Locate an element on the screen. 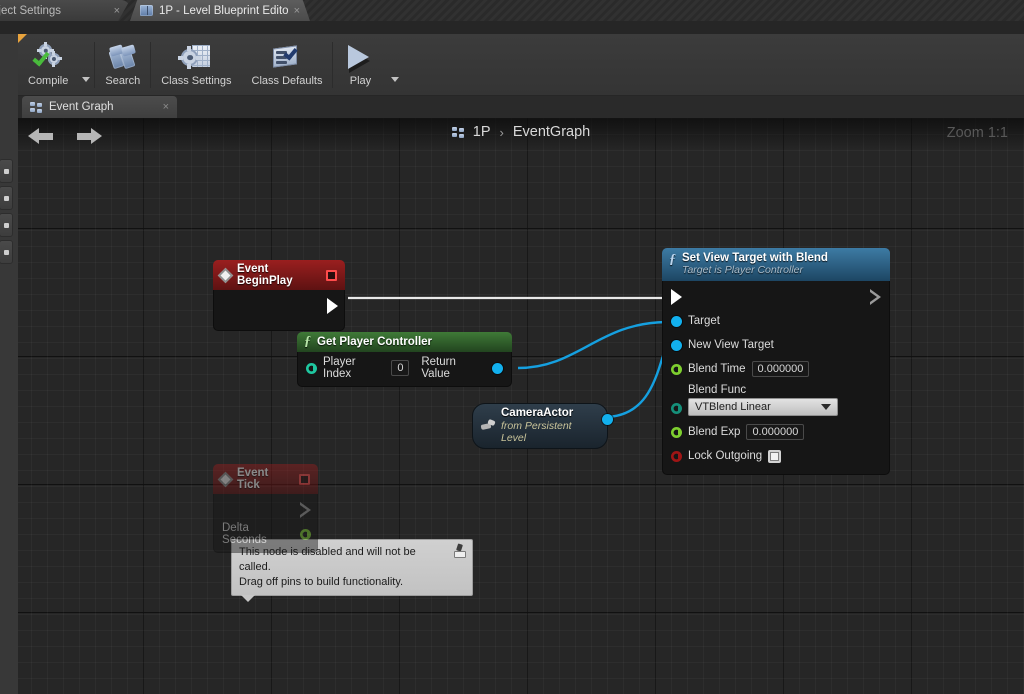 The width and height of the screenshot is (1024, 694). node-header: Event BeginPlay is located at coordinates (279, 275).